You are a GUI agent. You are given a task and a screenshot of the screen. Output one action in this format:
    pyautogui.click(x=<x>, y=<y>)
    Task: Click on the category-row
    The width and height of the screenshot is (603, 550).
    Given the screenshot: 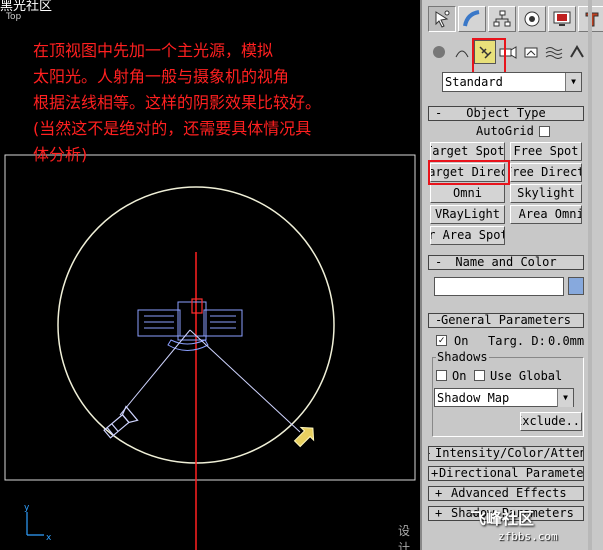 What is the action you would take?
    pyautogui.click(x=508, y=52)
    